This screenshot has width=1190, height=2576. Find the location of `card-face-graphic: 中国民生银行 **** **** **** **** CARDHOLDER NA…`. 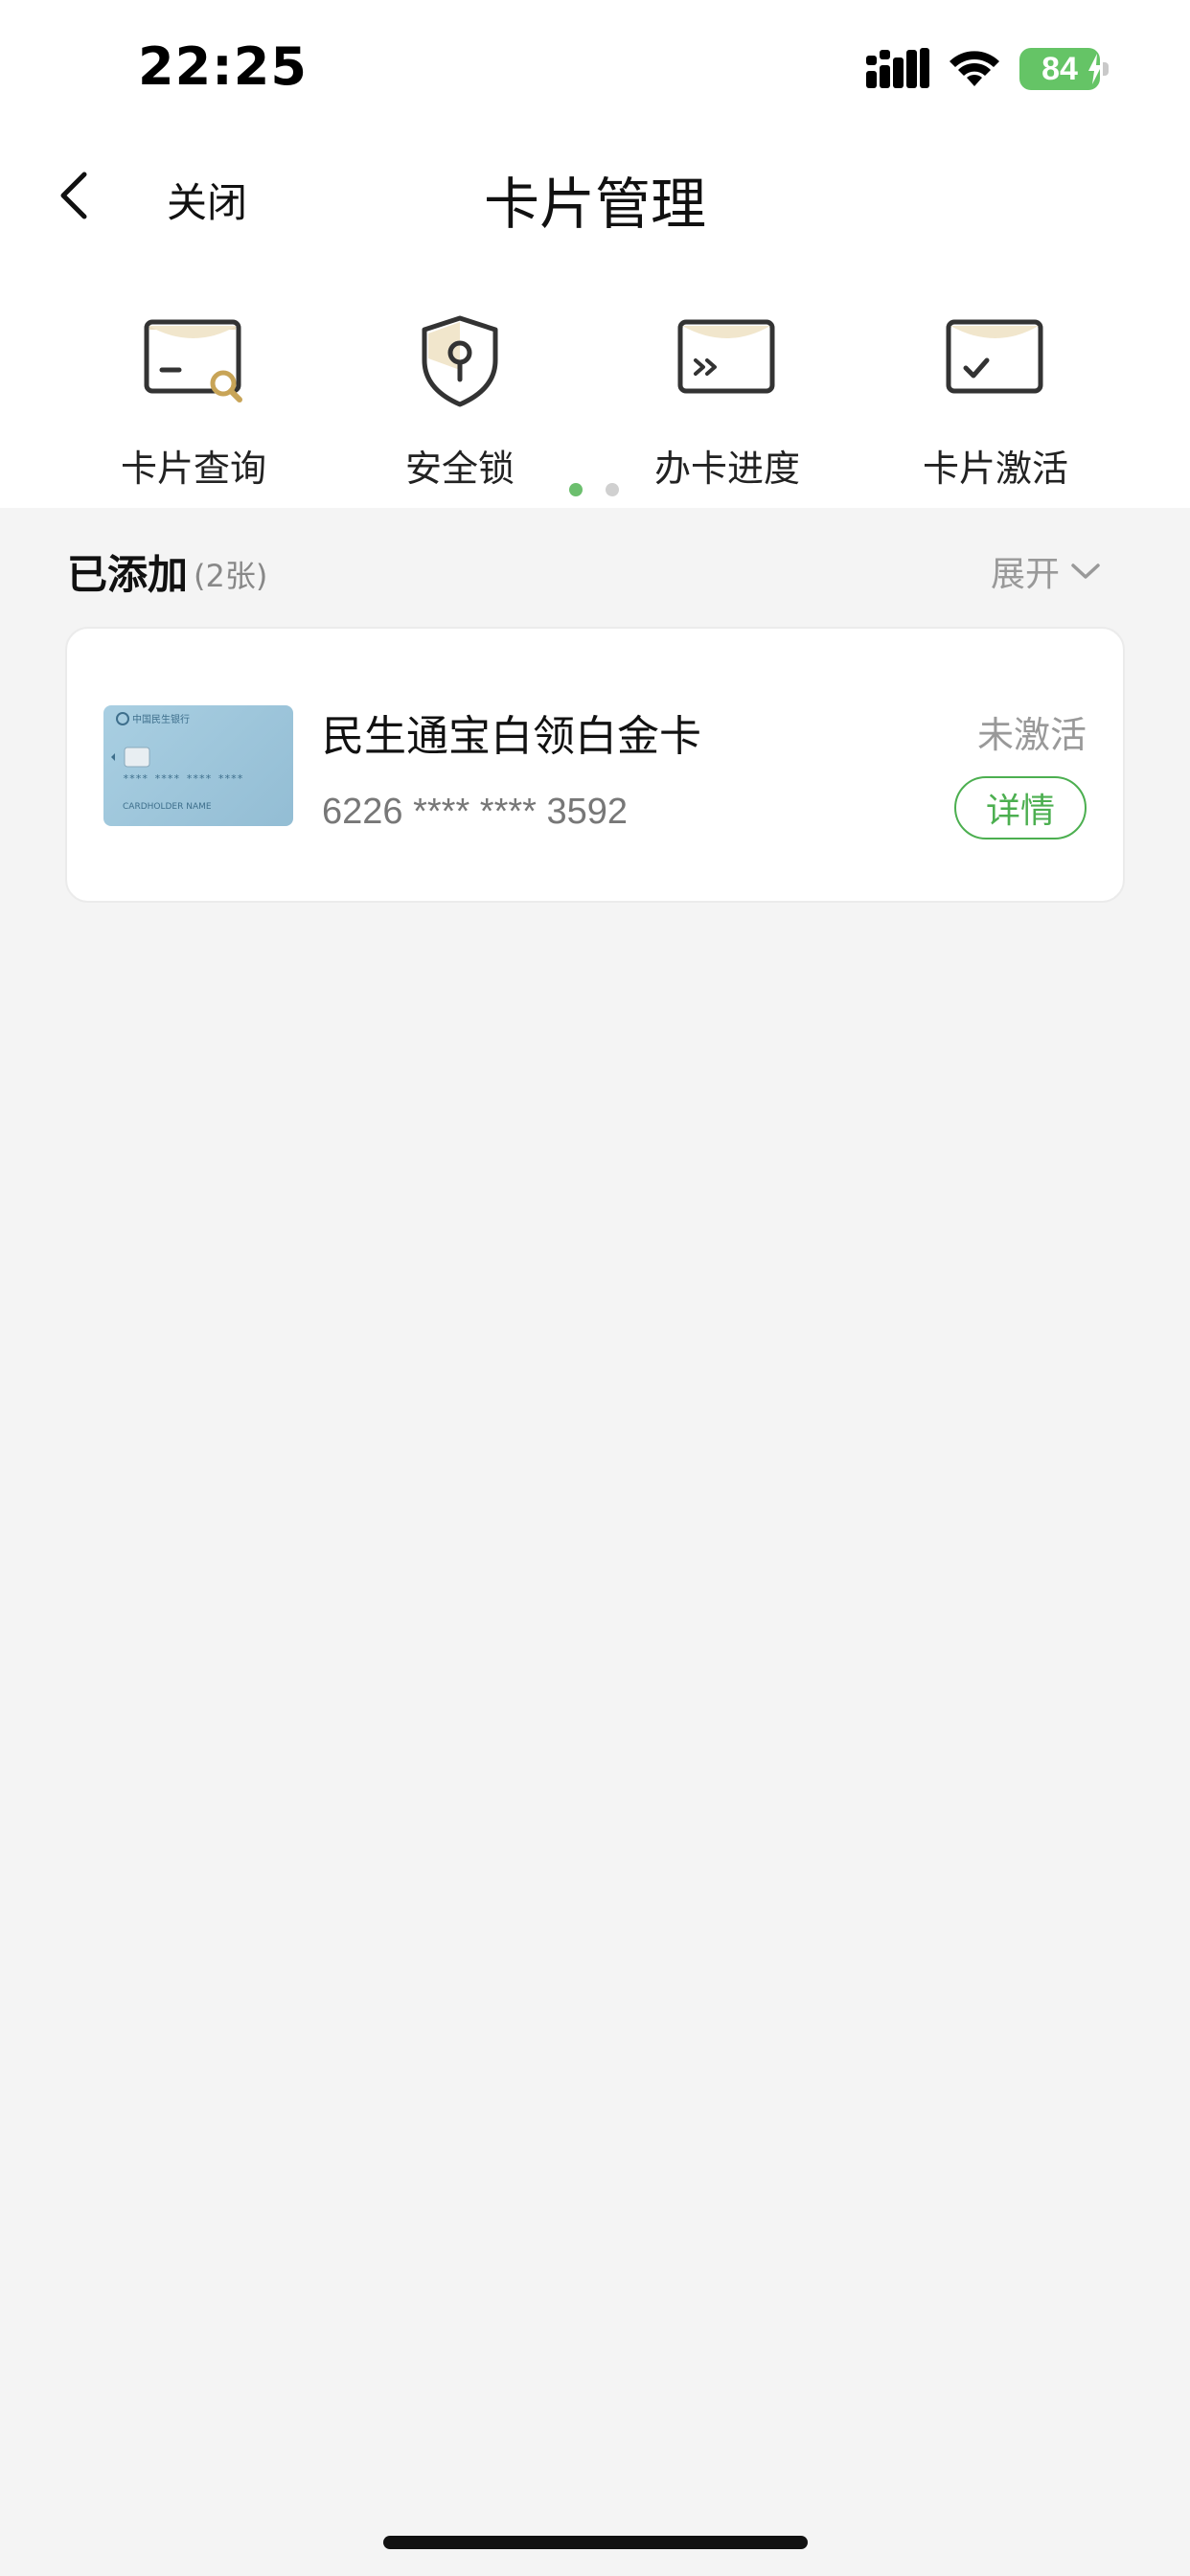

card-face-graphic: 中国民生银行 **** **** **** **** CARDHOLDER NA… is located at coordinates (177, 762).